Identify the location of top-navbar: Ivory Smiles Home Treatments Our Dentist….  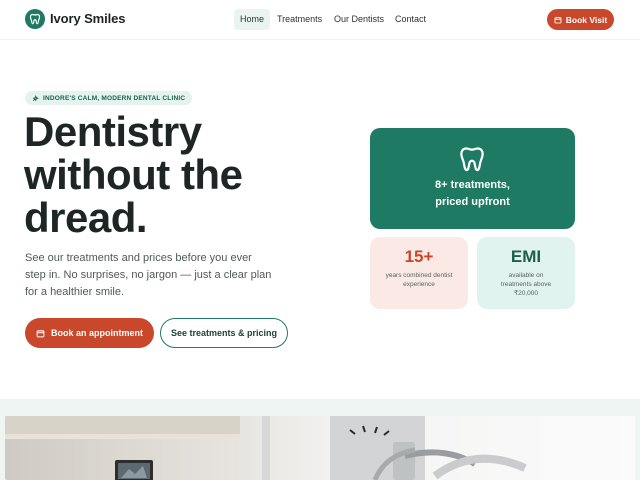
(320, 20).